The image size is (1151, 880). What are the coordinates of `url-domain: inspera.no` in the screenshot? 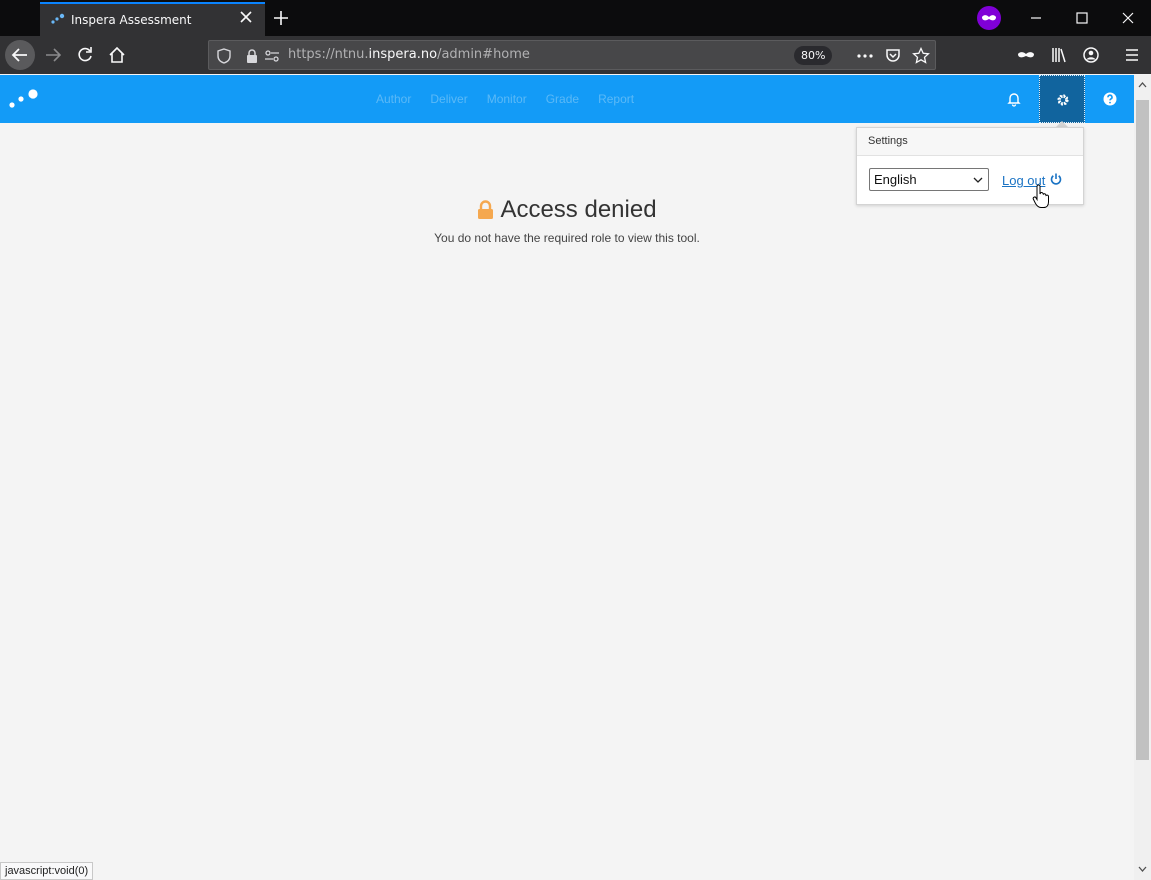 It's located at (403, 54).